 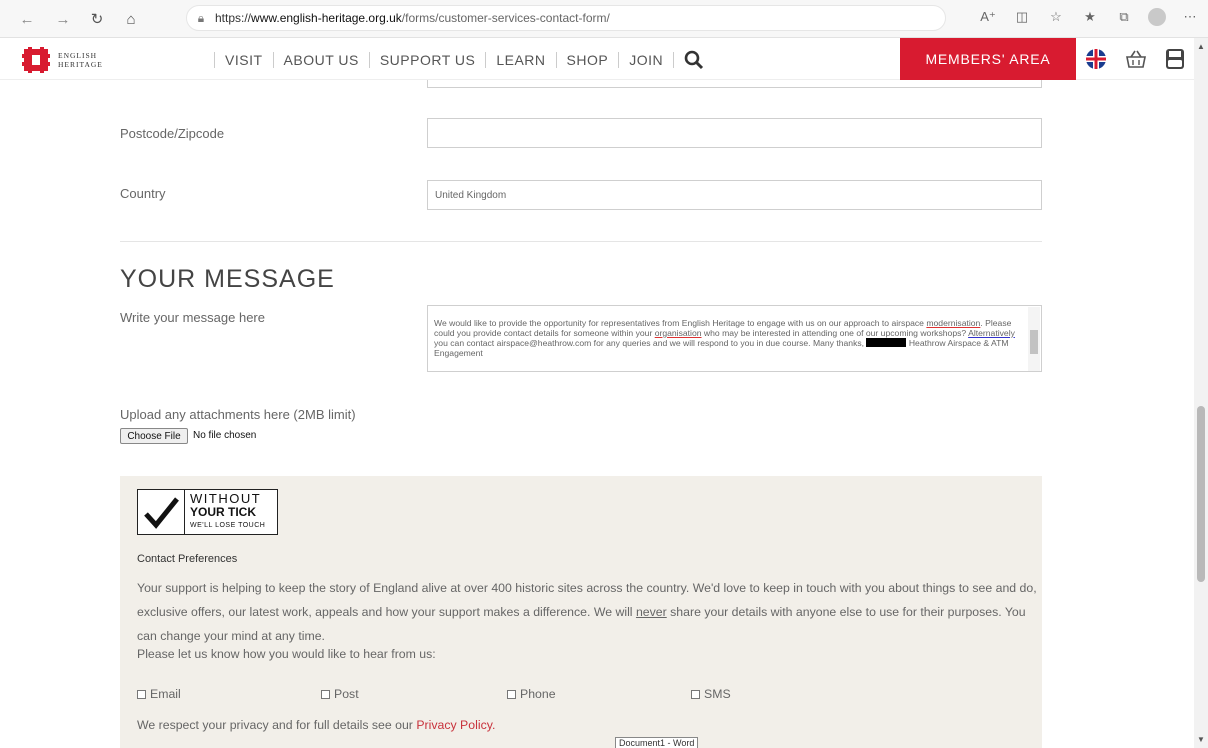 I want to click on union-flag-icon, so click(x=1096, y=59).